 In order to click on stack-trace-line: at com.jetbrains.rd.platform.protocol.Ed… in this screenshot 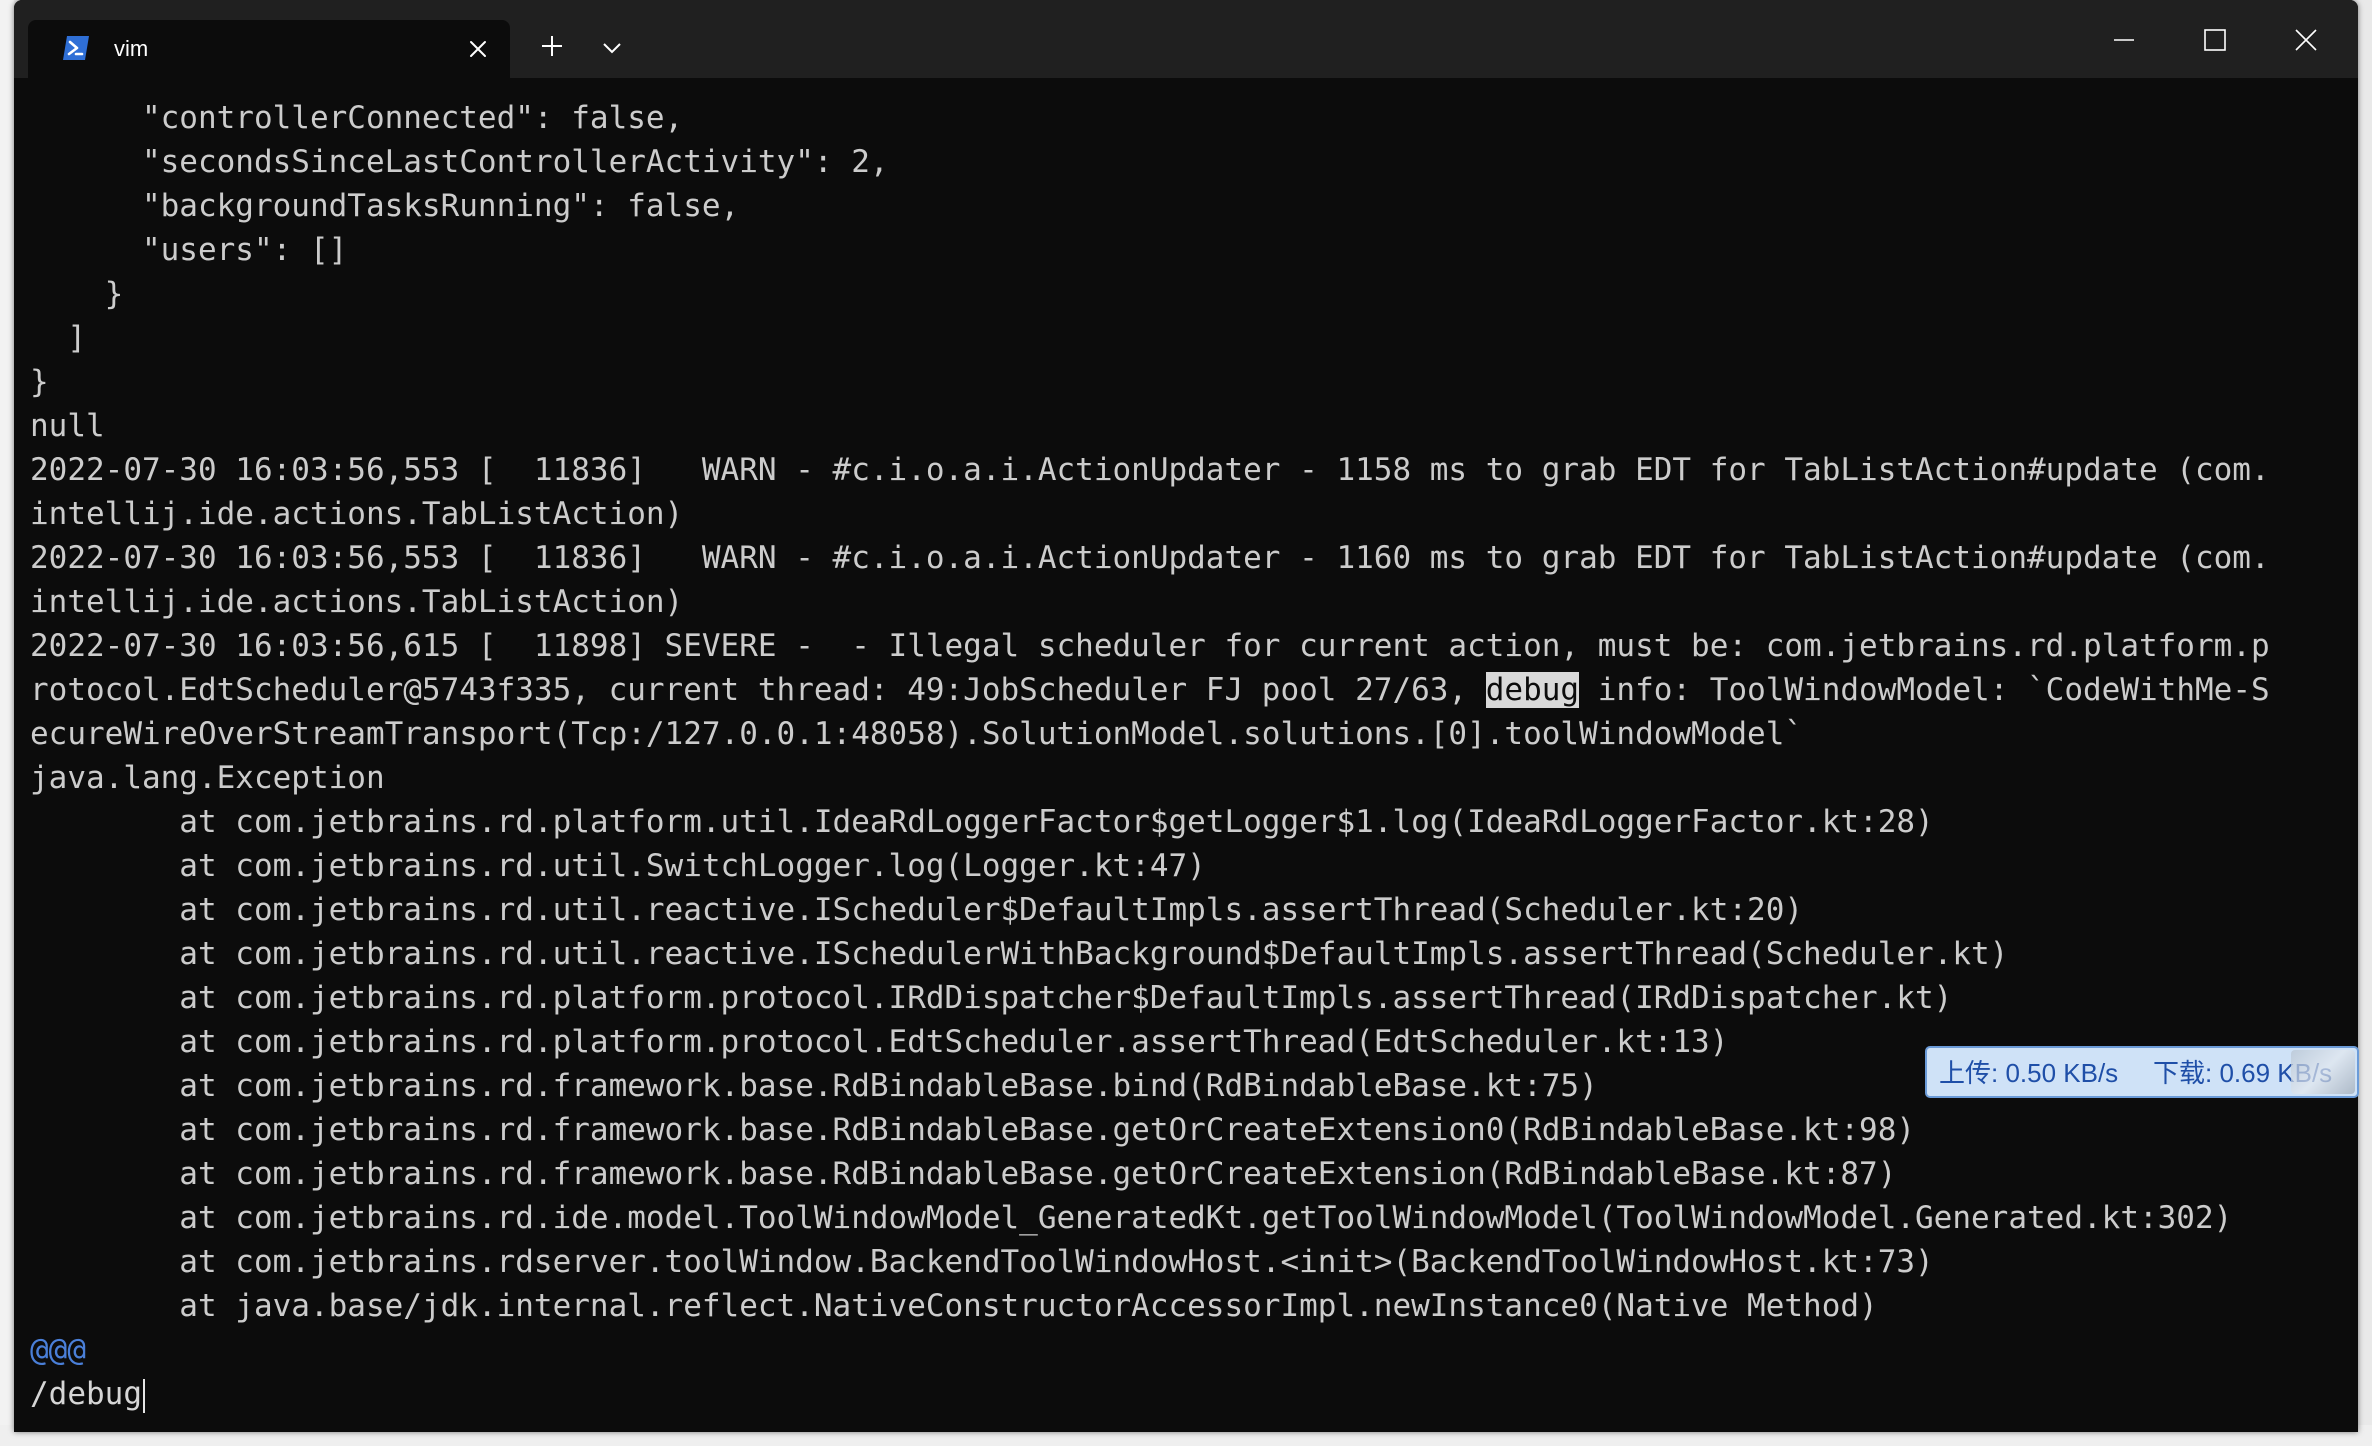, I will do `click(879, 1042)`.